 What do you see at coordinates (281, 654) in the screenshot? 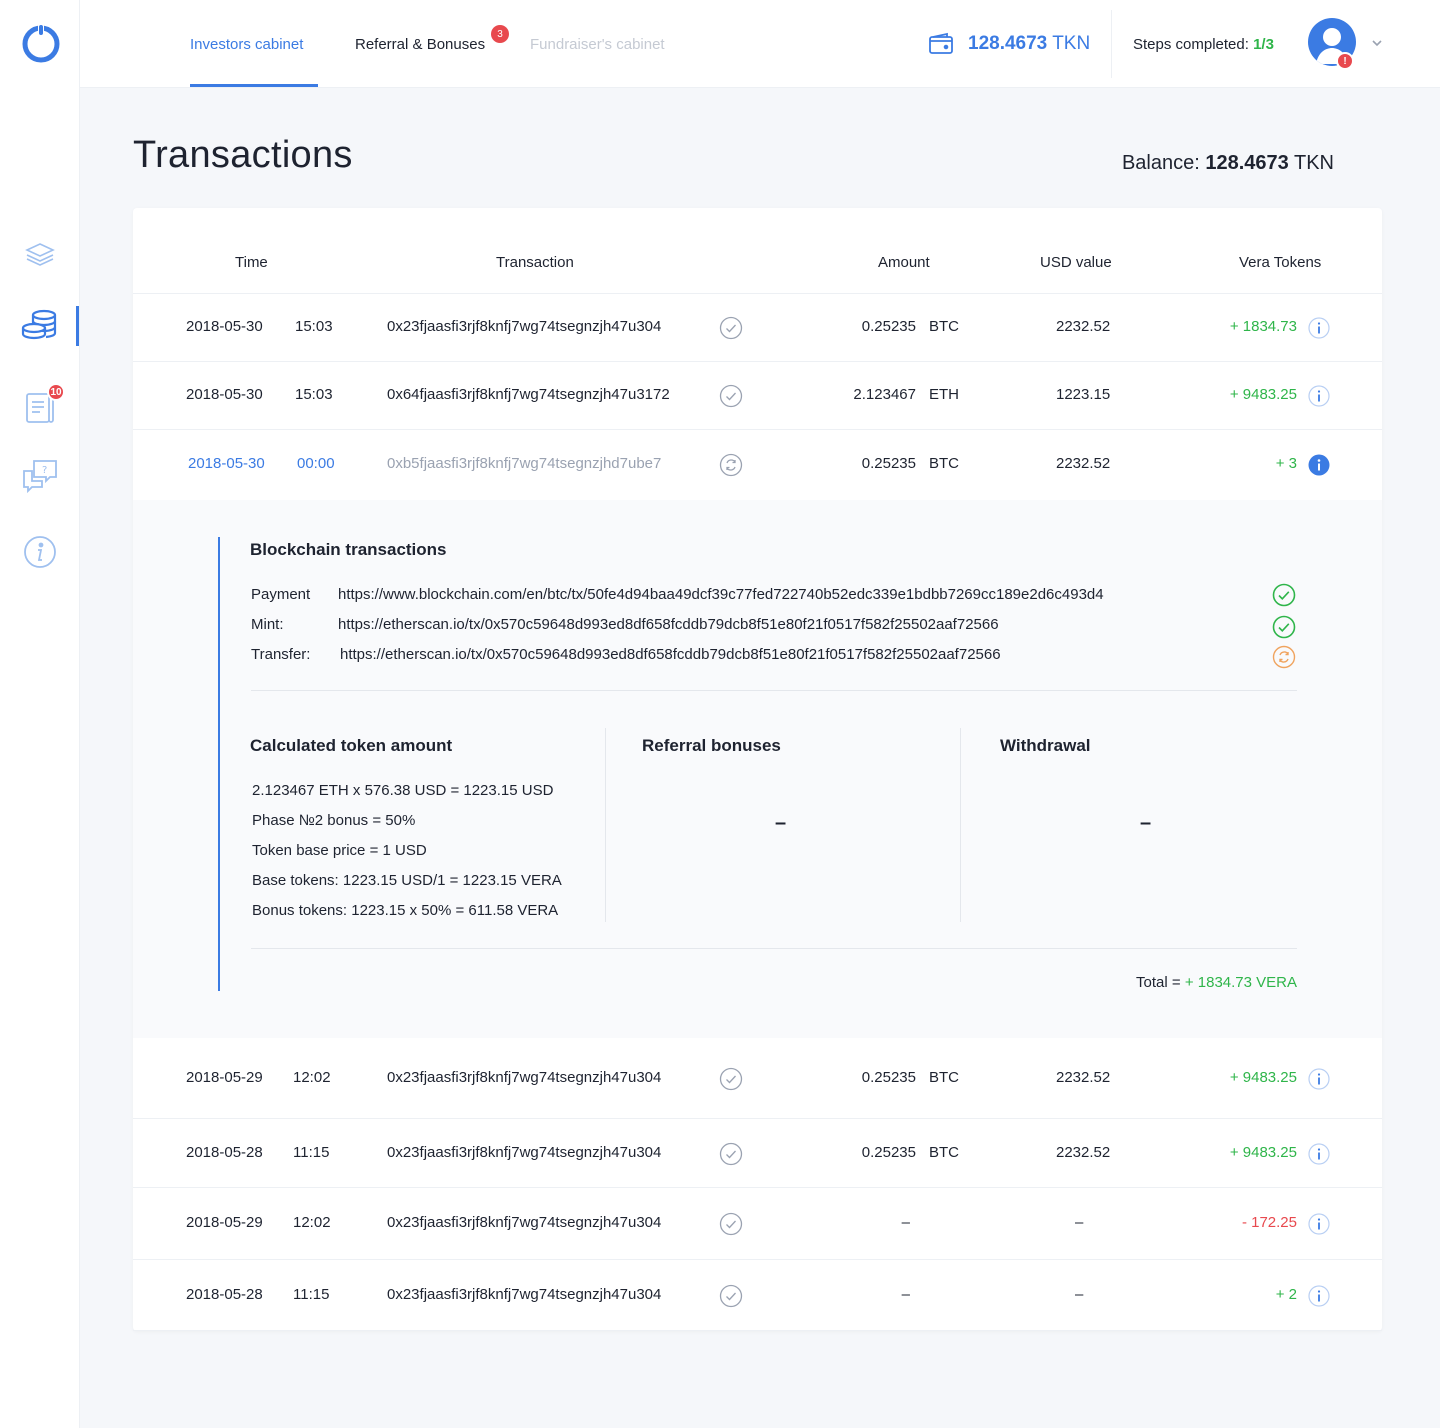
I see `transfer-label: Transfer:` at bounding box center [281, 654].